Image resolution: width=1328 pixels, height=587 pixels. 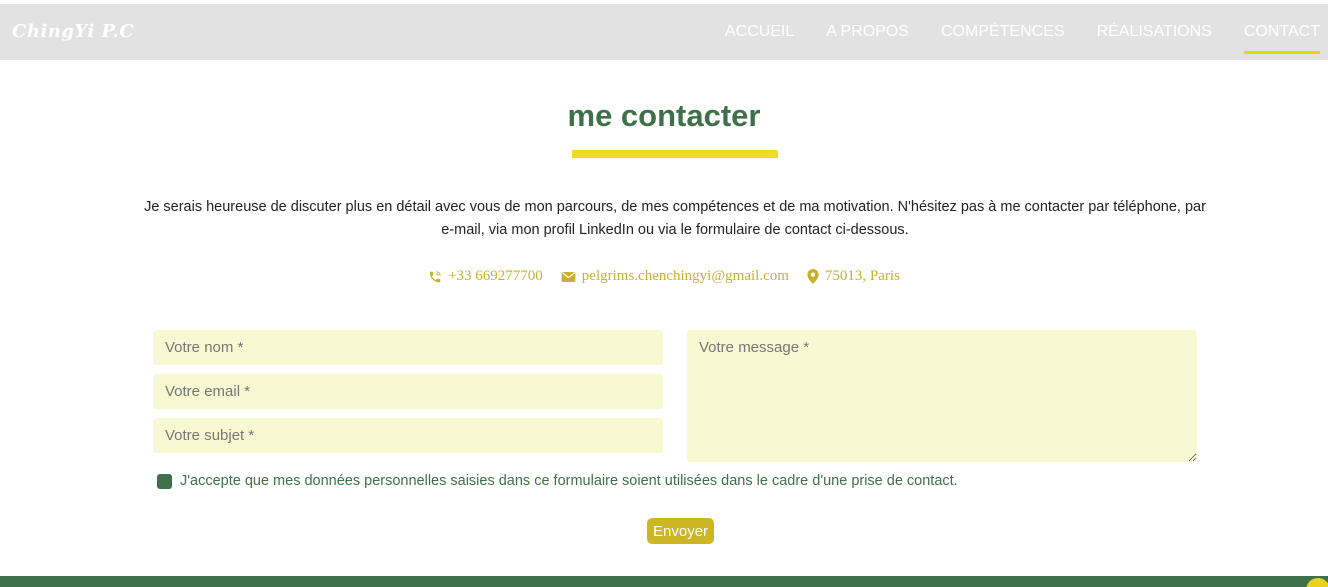 What do you see at coordinates (664, 115) in the screenshot?
I see `section-title: me contacter` at bounding box center [664, 115].